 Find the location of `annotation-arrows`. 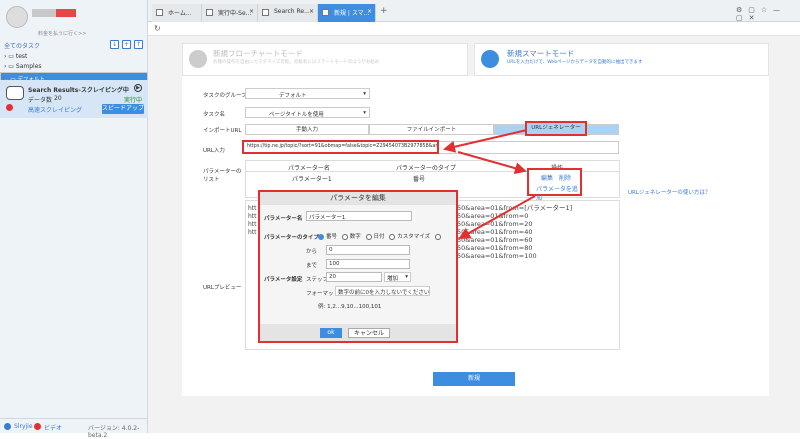

annotation-arrows is located at coordinates (489, 184).